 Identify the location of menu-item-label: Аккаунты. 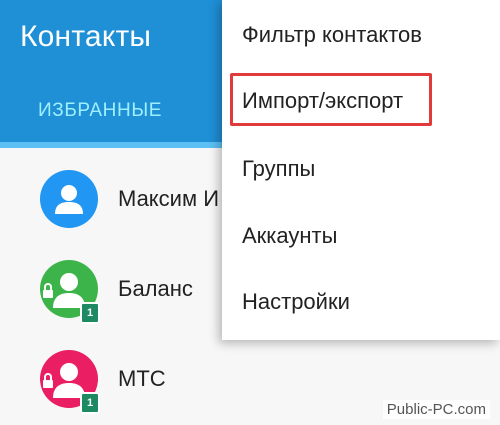
(290, 235).